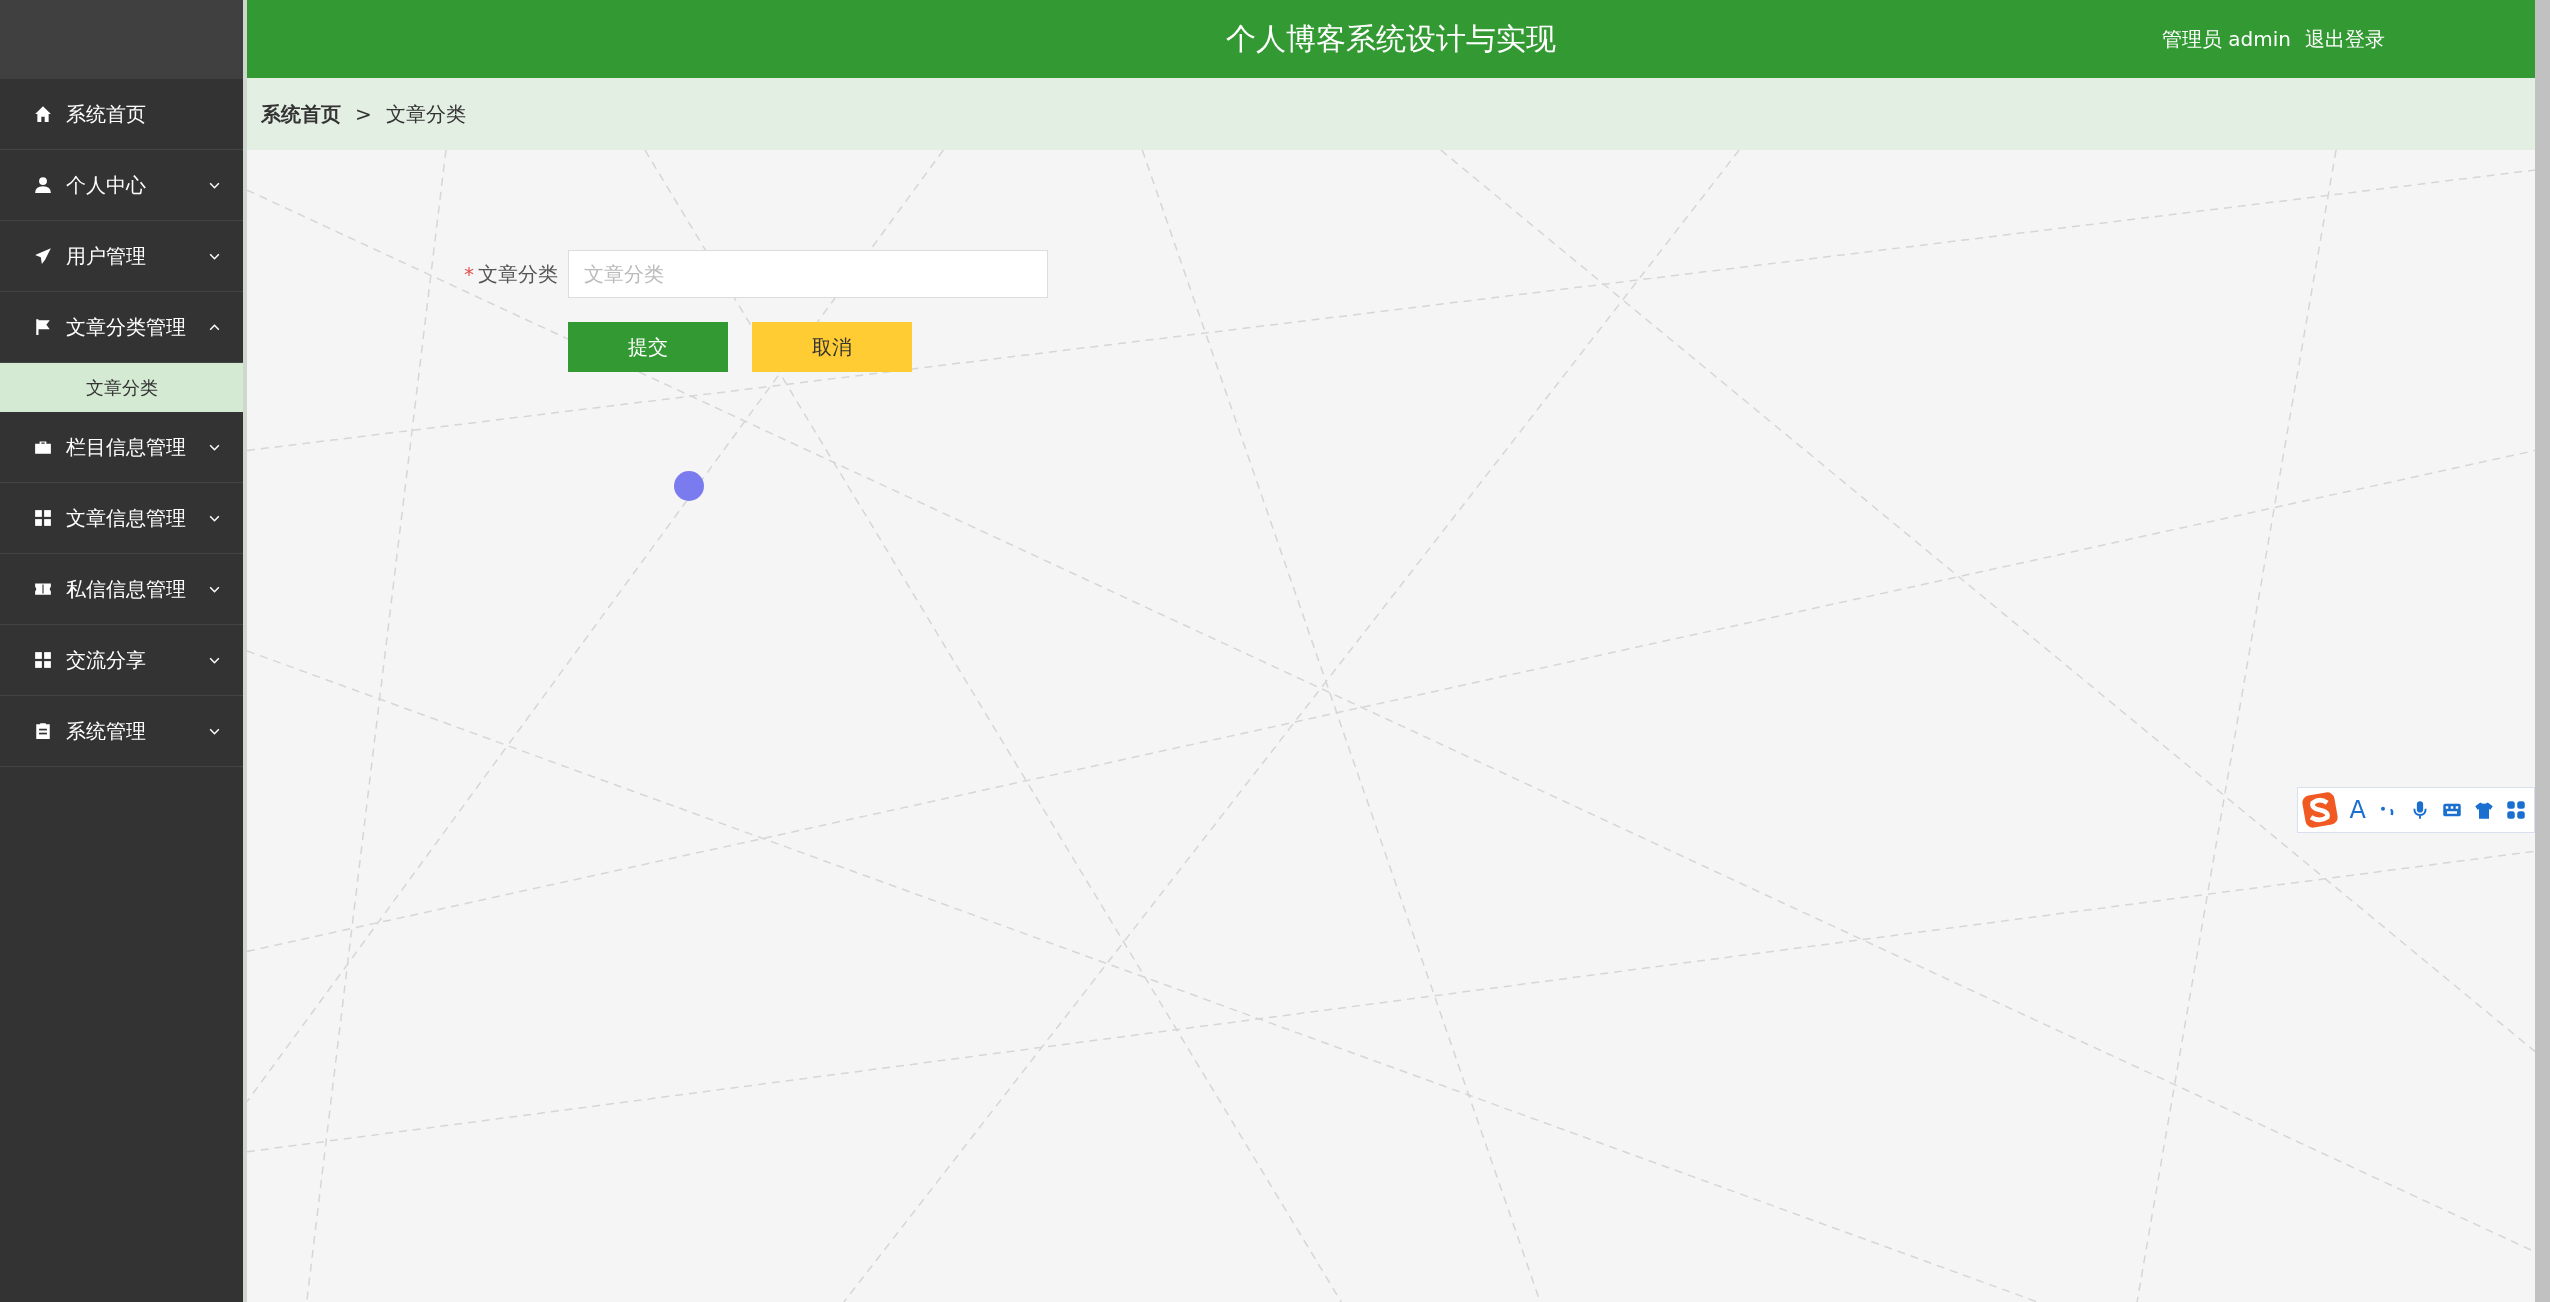 Image resolution: width=2550 pixels, height=1302 pixels. I want to click on cursor-highlight-icon, so click(689, 486).